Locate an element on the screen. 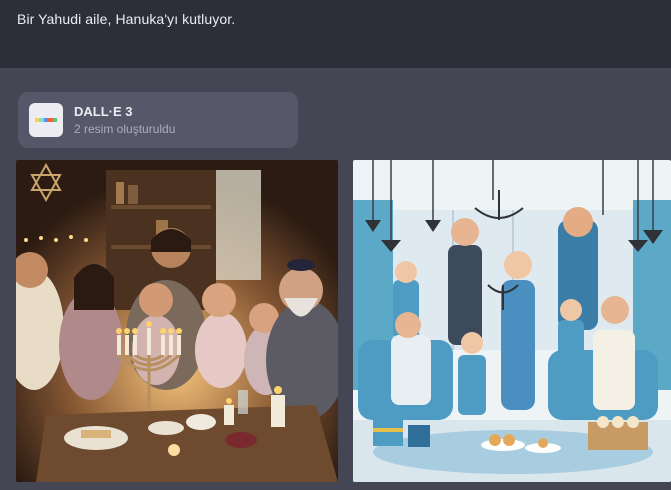 This screenshot has width=671, height=490. stripe-segment is located at coordinates (55, 120).